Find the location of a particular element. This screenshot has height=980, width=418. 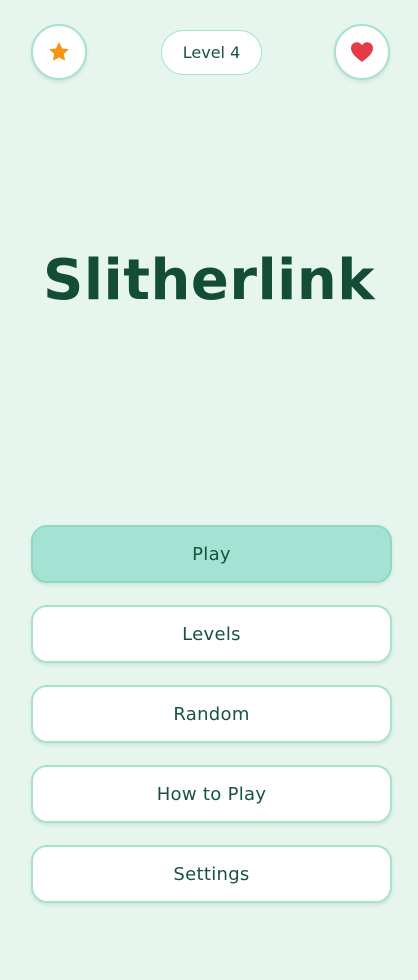

lives-button is located at coordinates (362, 52).